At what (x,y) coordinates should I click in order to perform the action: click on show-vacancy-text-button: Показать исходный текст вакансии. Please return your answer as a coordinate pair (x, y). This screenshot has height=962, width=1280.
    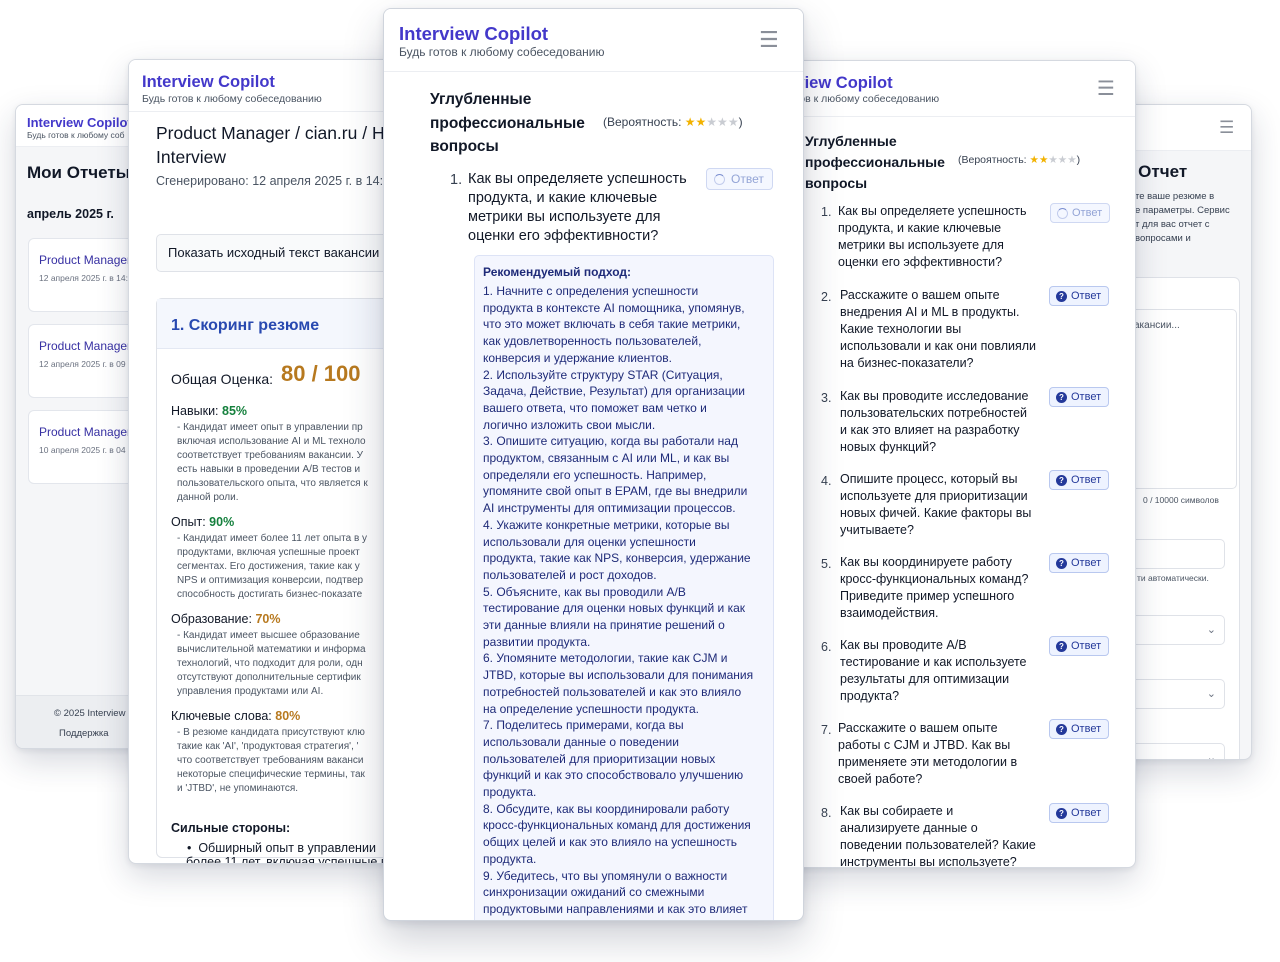
    Looking at the image, I should click on (281, 253).